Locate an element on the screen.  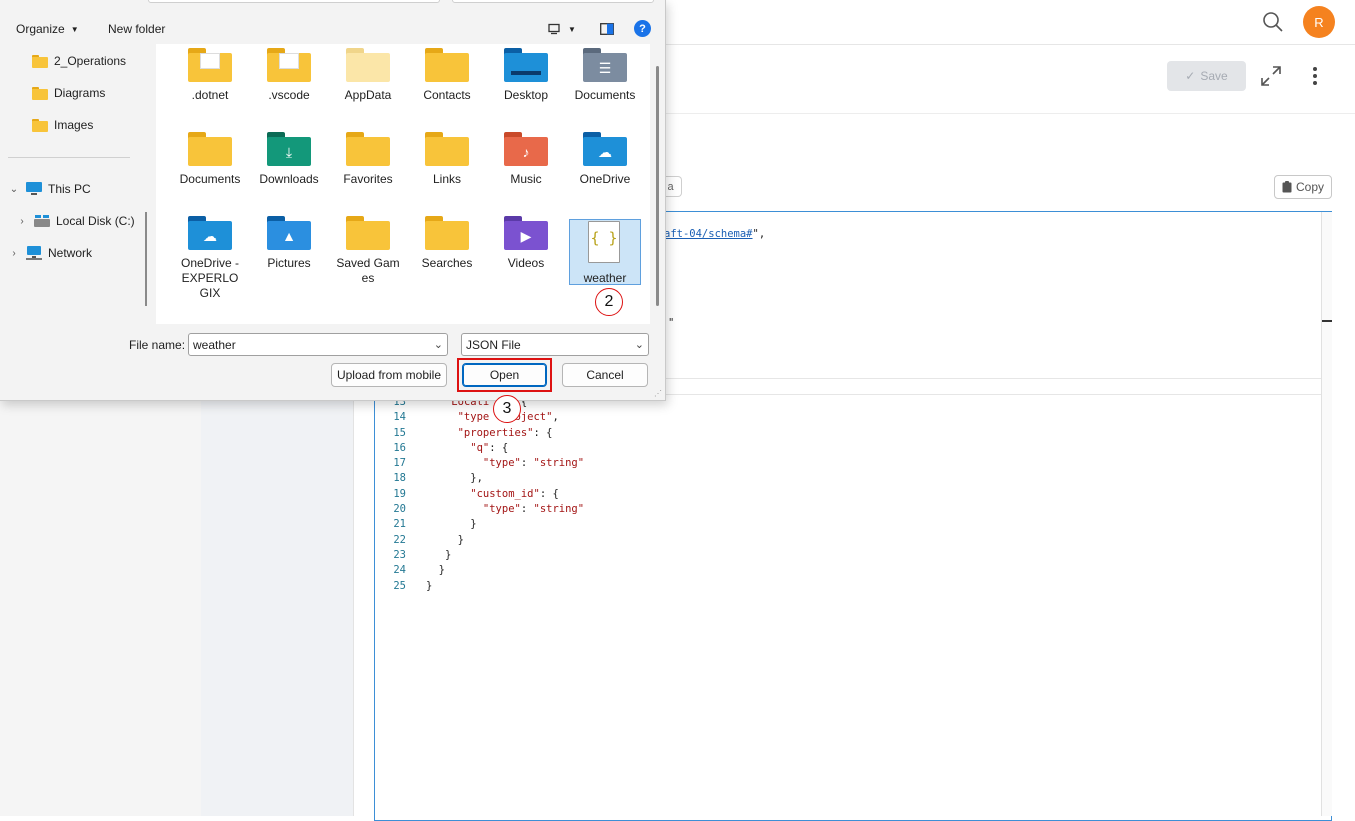
dialog-search-box is located at coordinates (553, 1).